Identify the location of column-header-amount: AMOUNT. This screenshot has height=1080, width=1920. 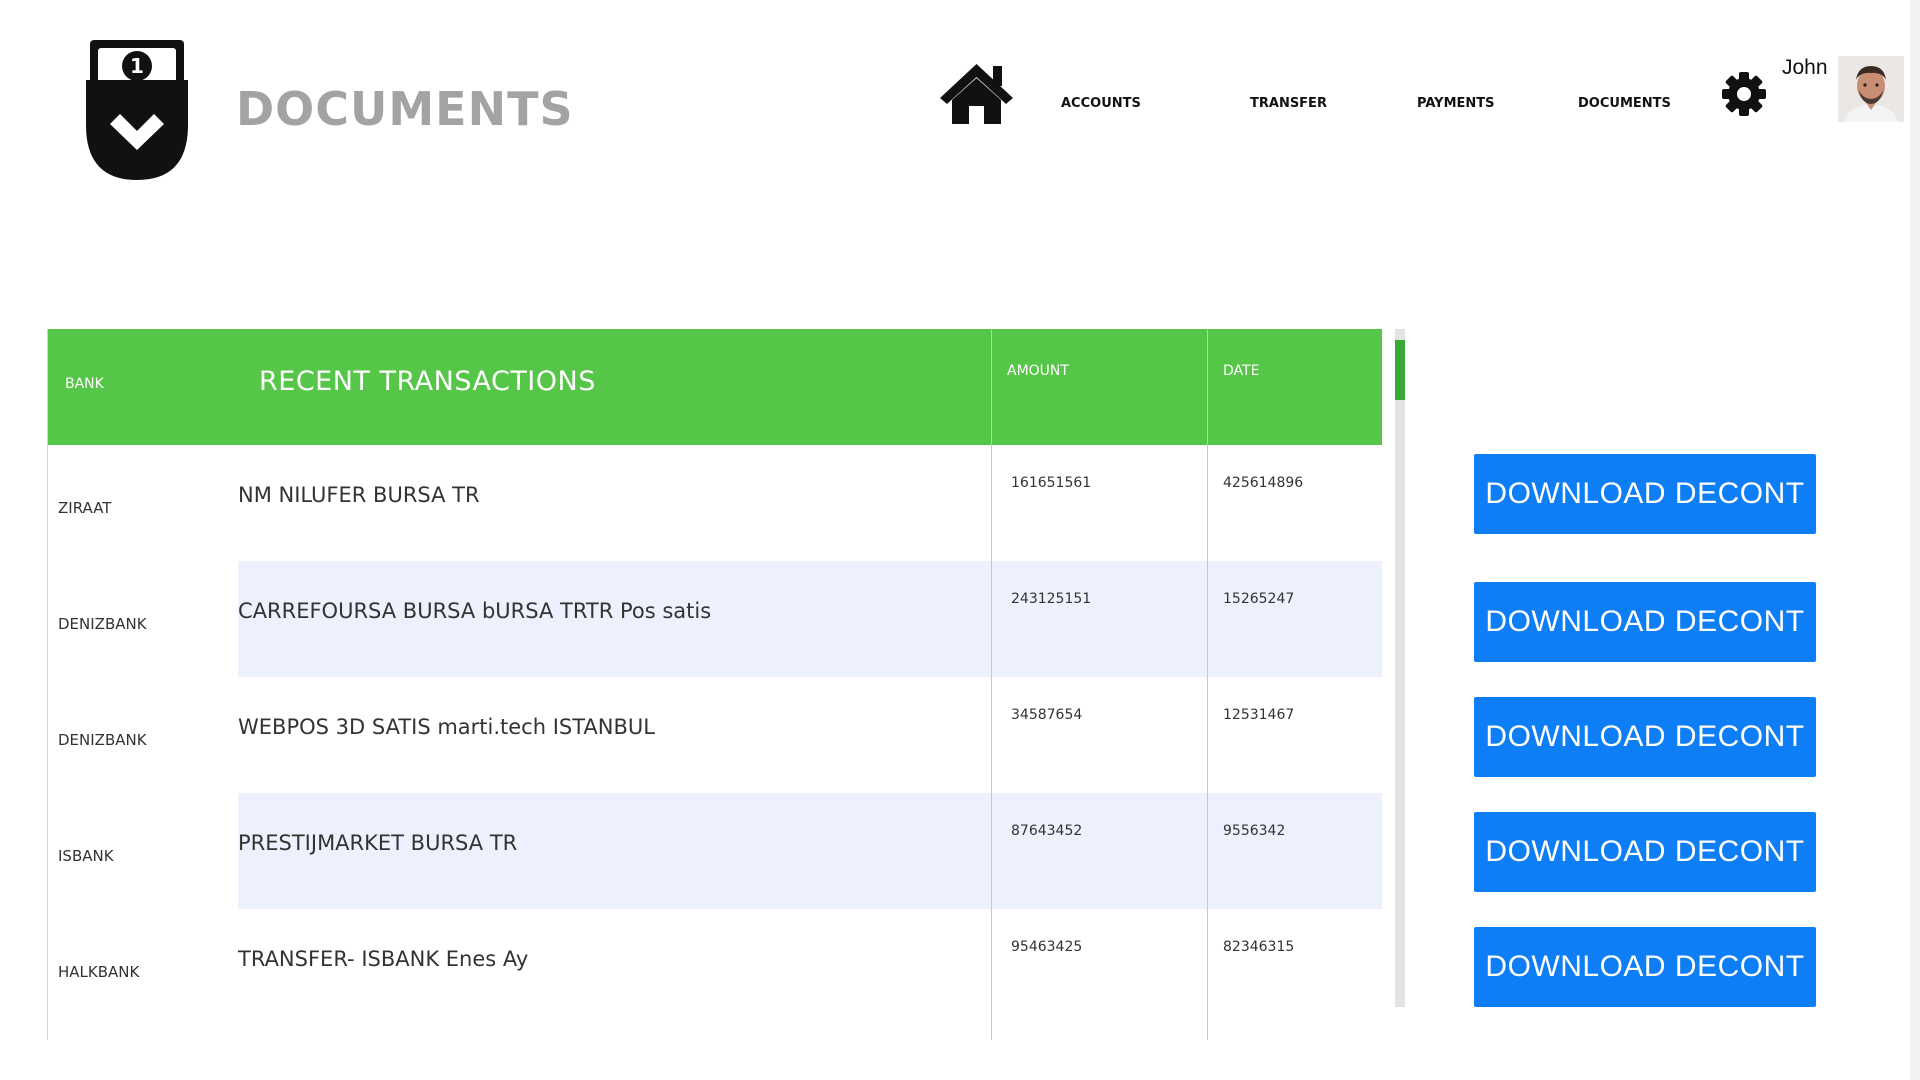
(1038, 371).